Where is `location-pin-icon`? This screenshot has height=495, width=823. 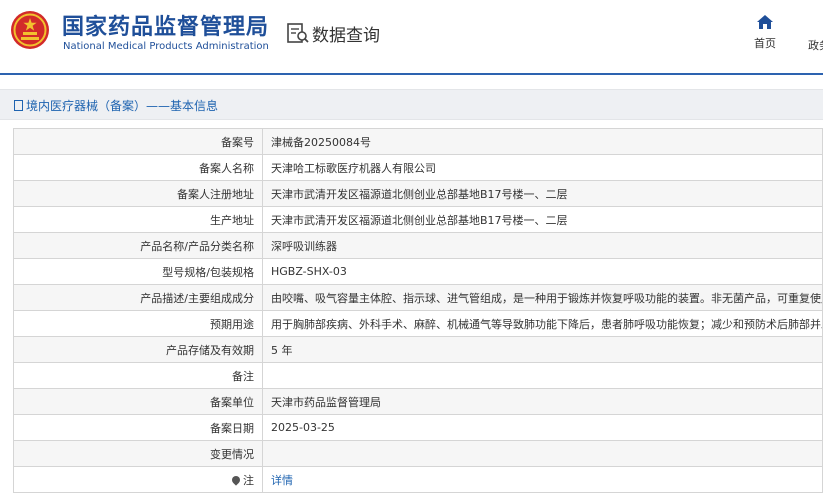
location-pin-icon is located at coordinates (236, 479).